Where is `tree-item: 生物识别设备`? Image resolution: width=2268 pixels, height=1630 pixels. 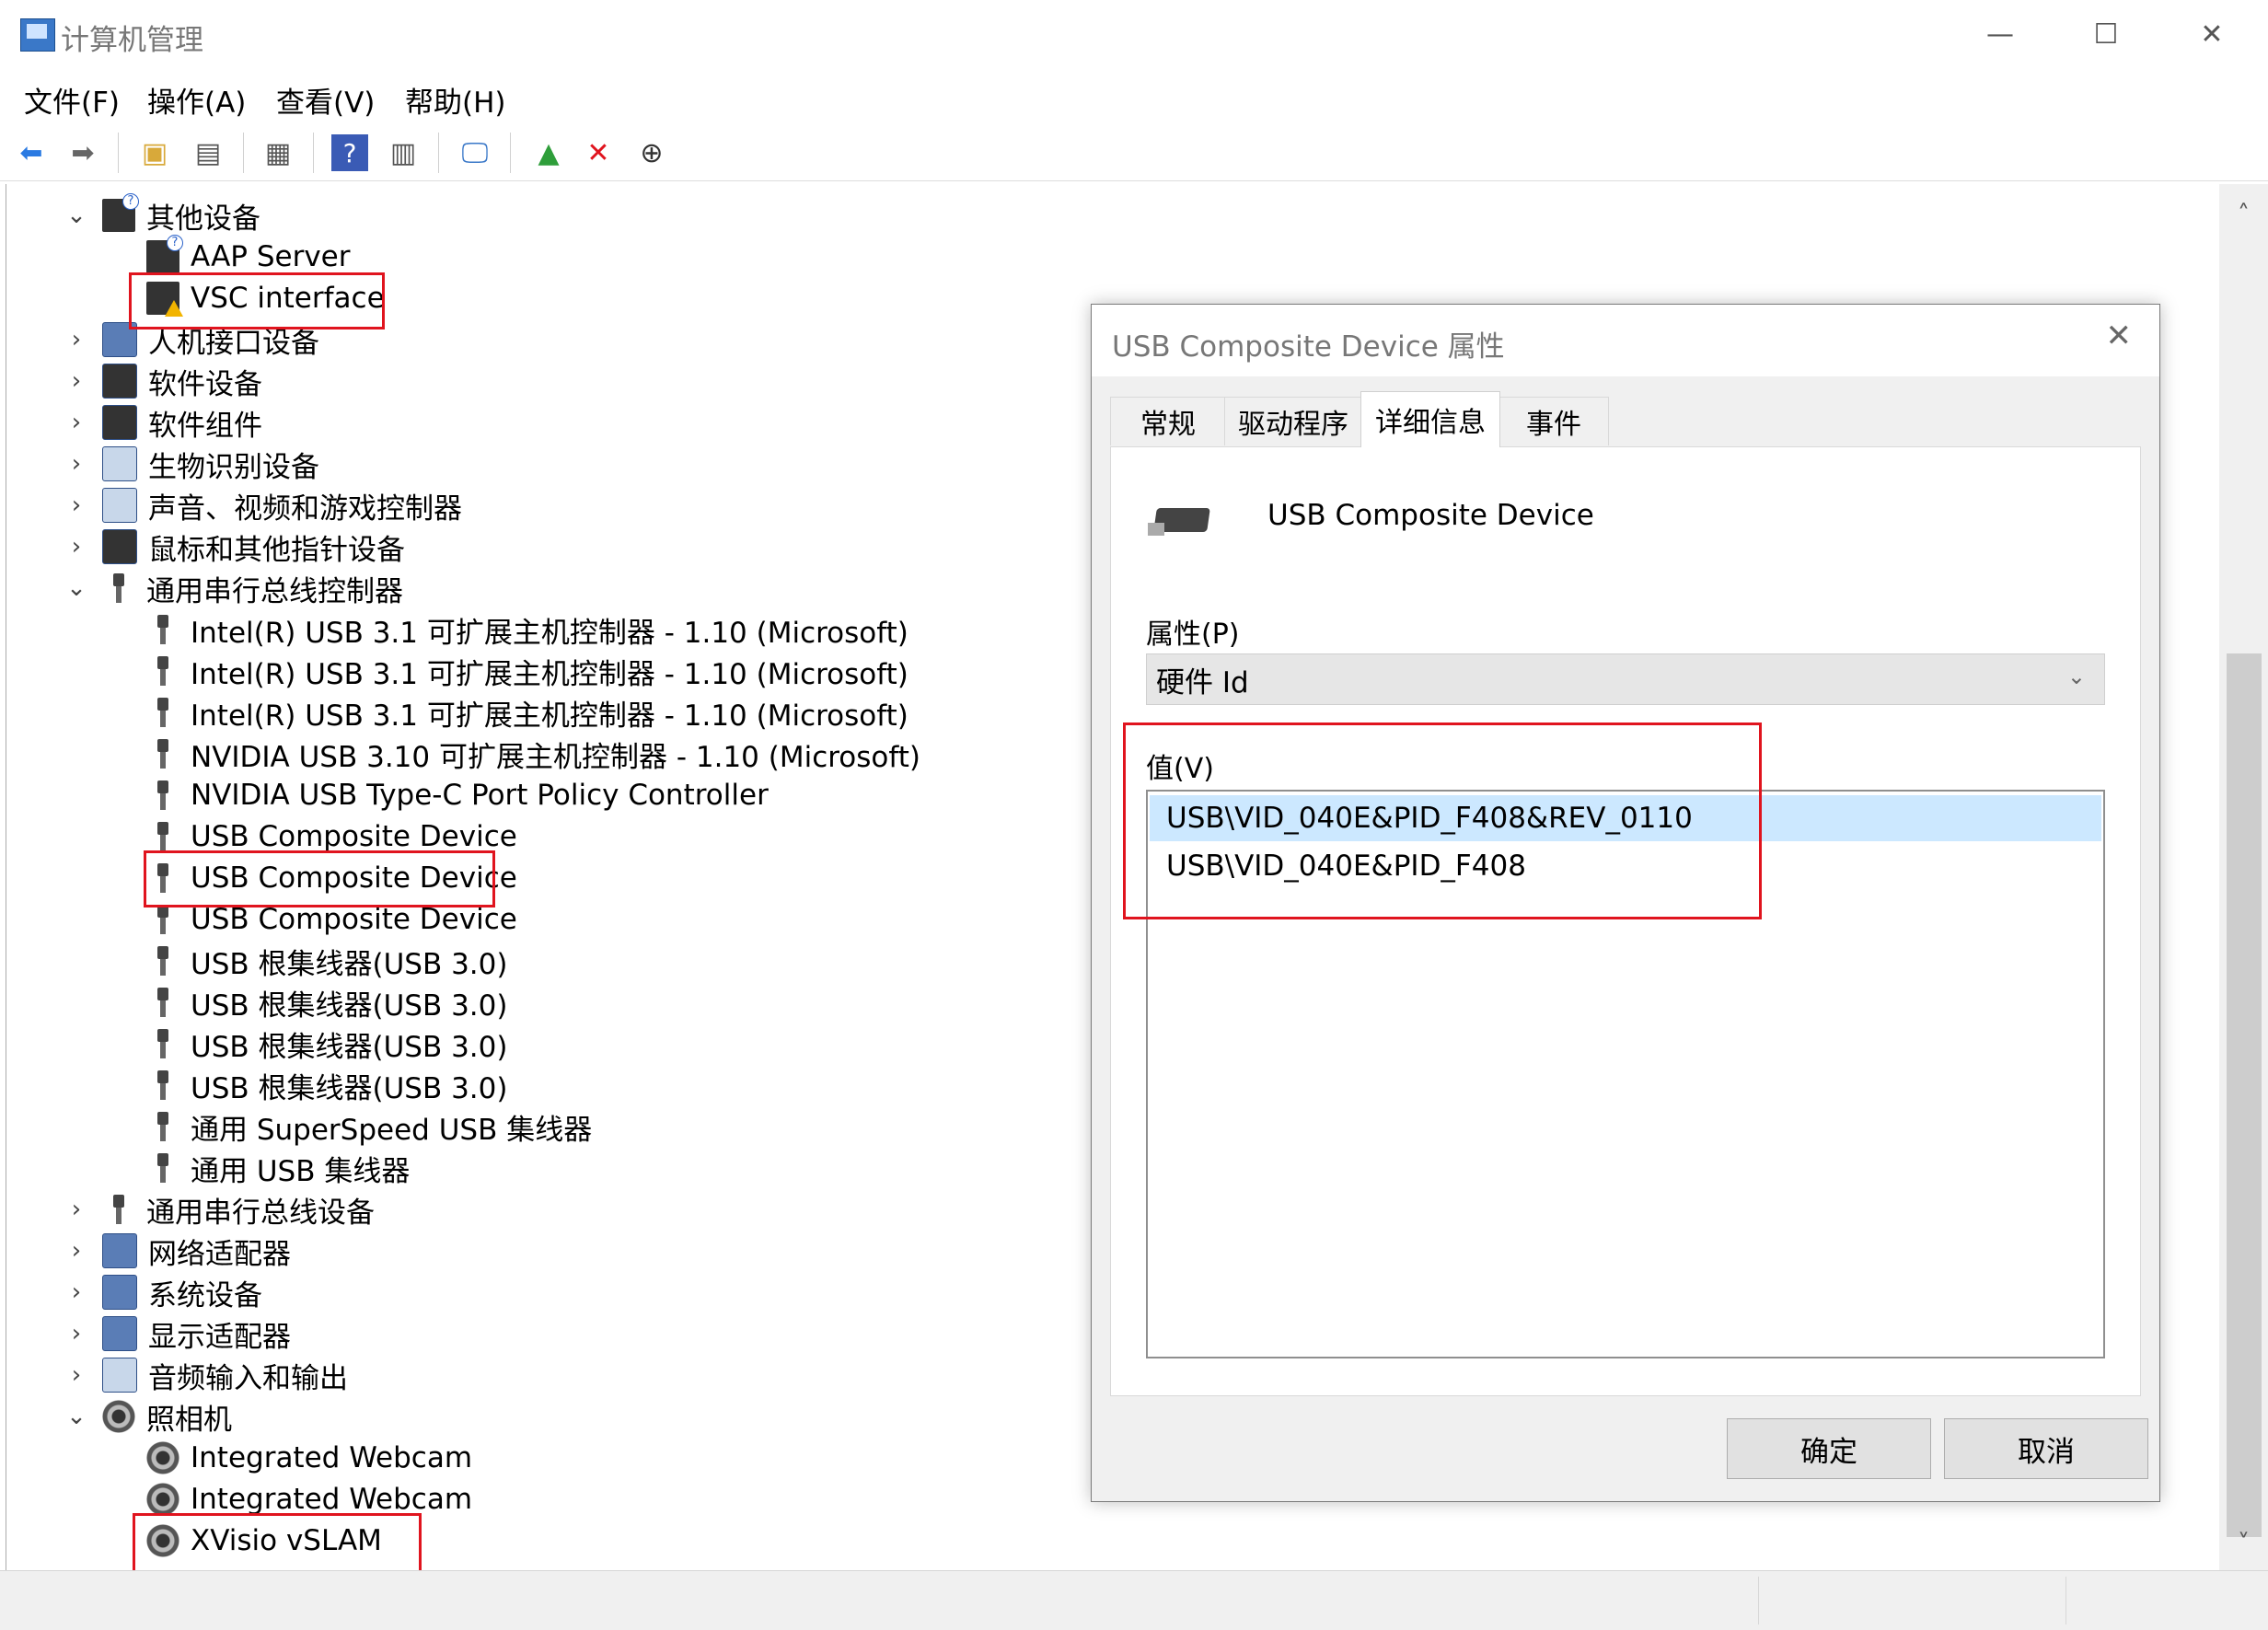
tree-item: 生物识别设备 is located at coordinates (210, 464).